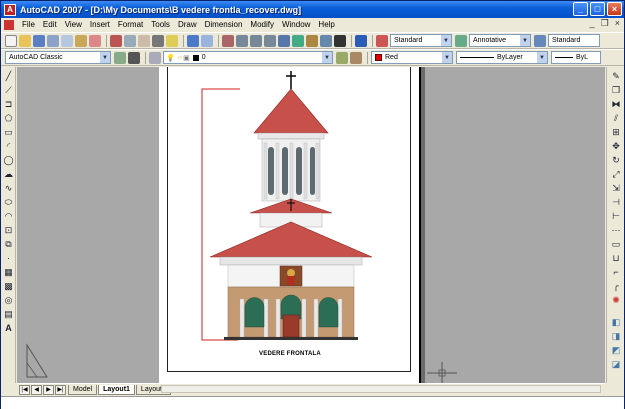 This screenshot has width=625, height=409. What do you see at coordinates (50, 24) in the screenshot?
I see `menu-edit: Edit` at bounding box center [50, 24].